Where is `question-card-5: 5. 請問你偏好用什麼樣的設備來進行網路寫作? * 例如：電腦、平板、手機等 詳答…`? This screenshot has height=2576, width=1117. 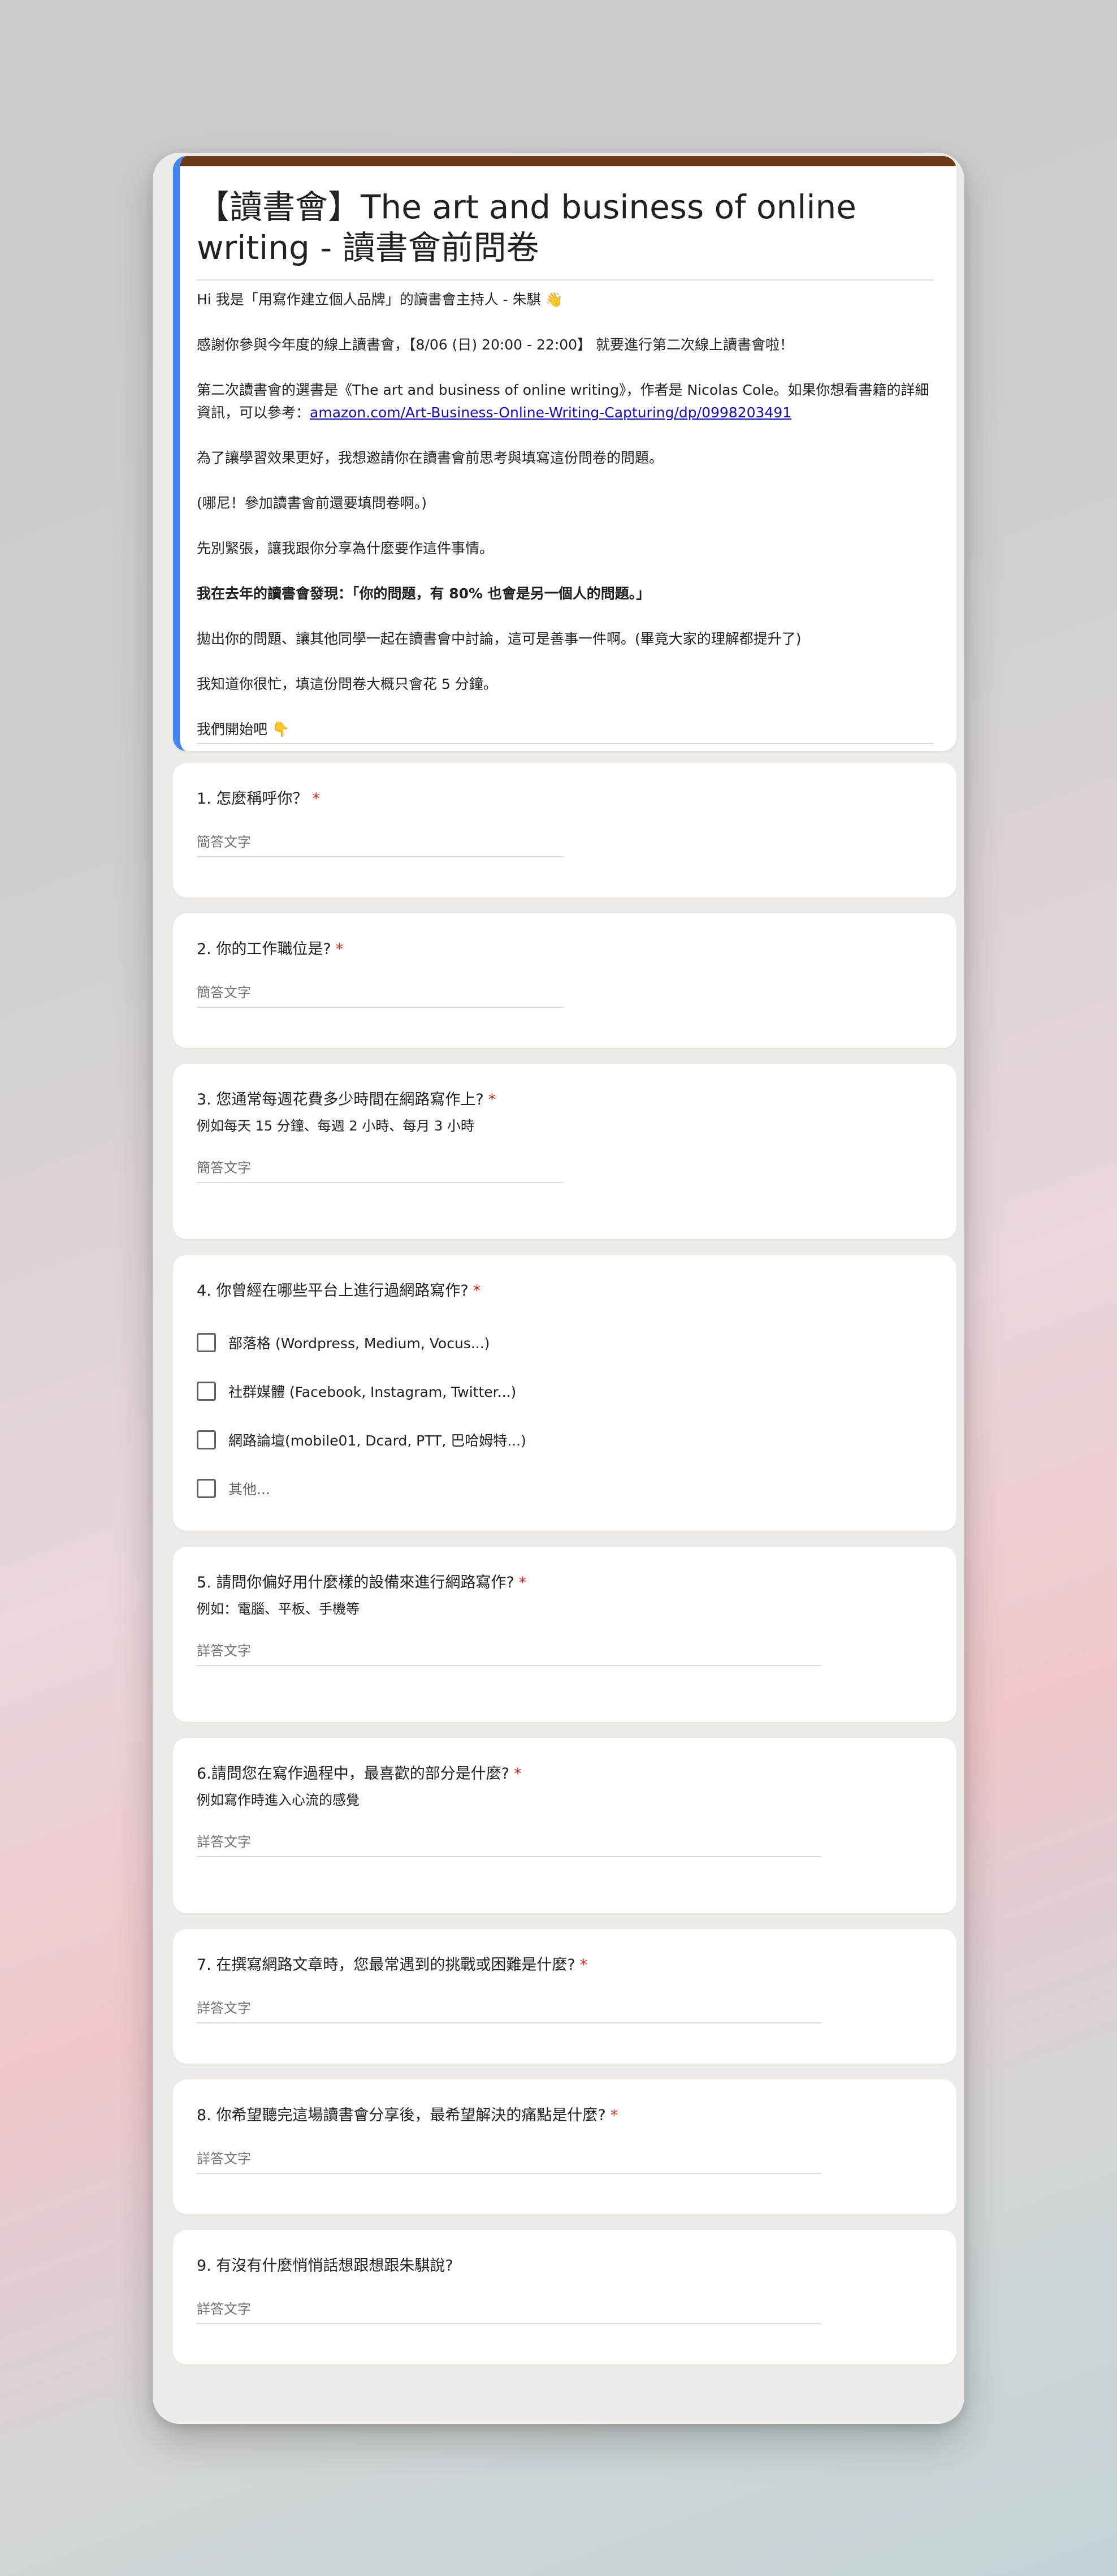 question-card-5: 5. 請問你偏好用什麼樣的設備來進行網路寫作? * 例如：電腦、平板、手機等 詳答… is located at coordinates (564, 1635).